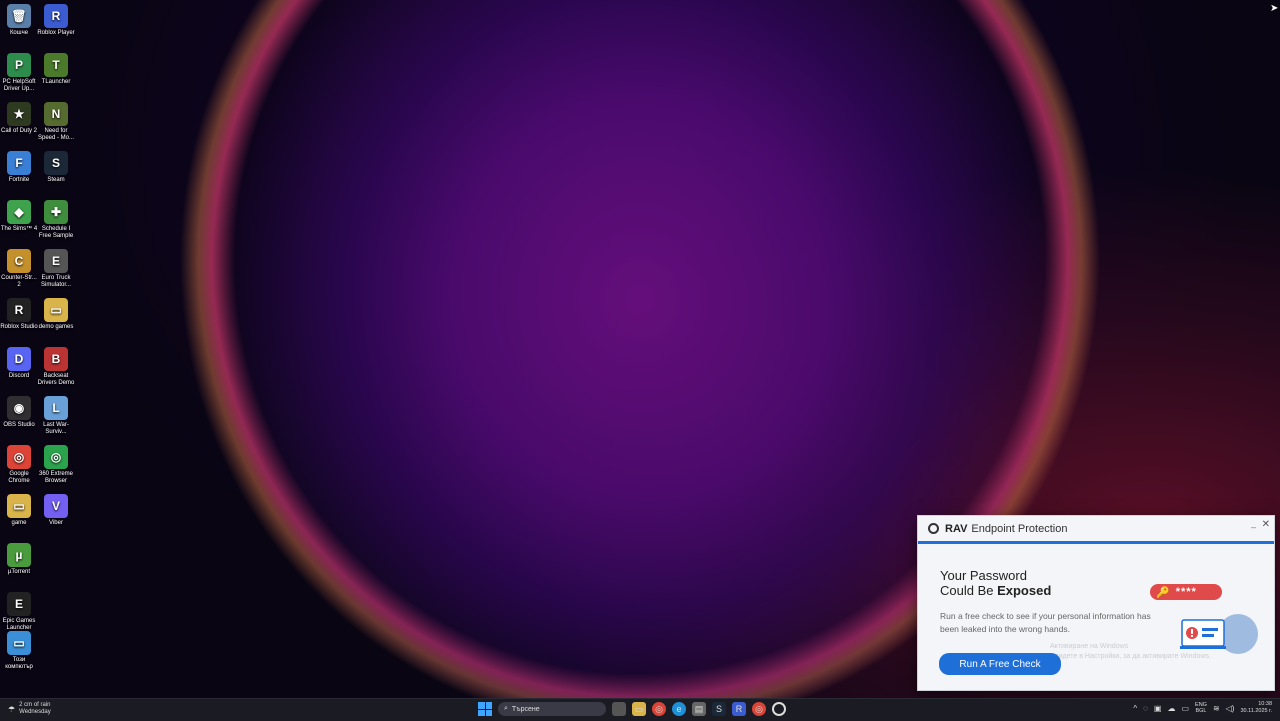 The width and height of the screenshot is (1280, 721). I want to click on desktop-icon: F Fortnite, so click(19, 167).